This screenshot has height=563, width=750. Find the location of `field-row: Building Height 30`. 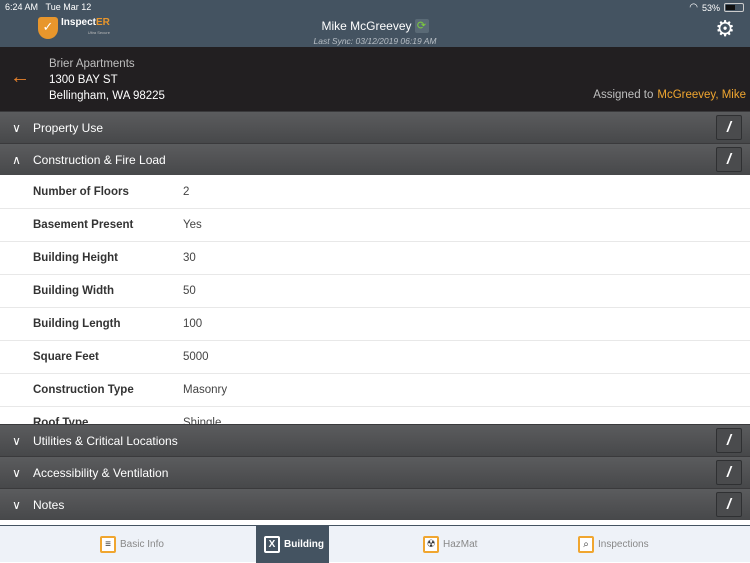

field-row: Building Height 30 is located at coordinates (375, 258).